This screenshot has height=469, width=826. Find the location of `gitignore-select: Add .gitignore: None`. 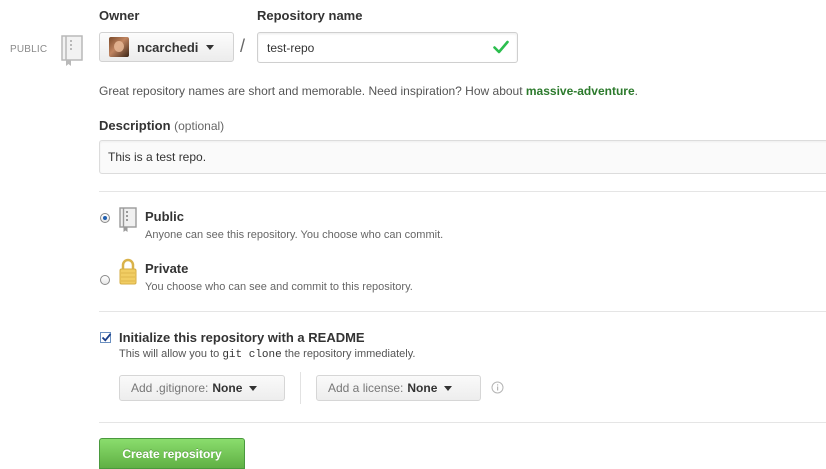

gitignore-select: Add .gitignore: None is located at coordinates (202, 388).